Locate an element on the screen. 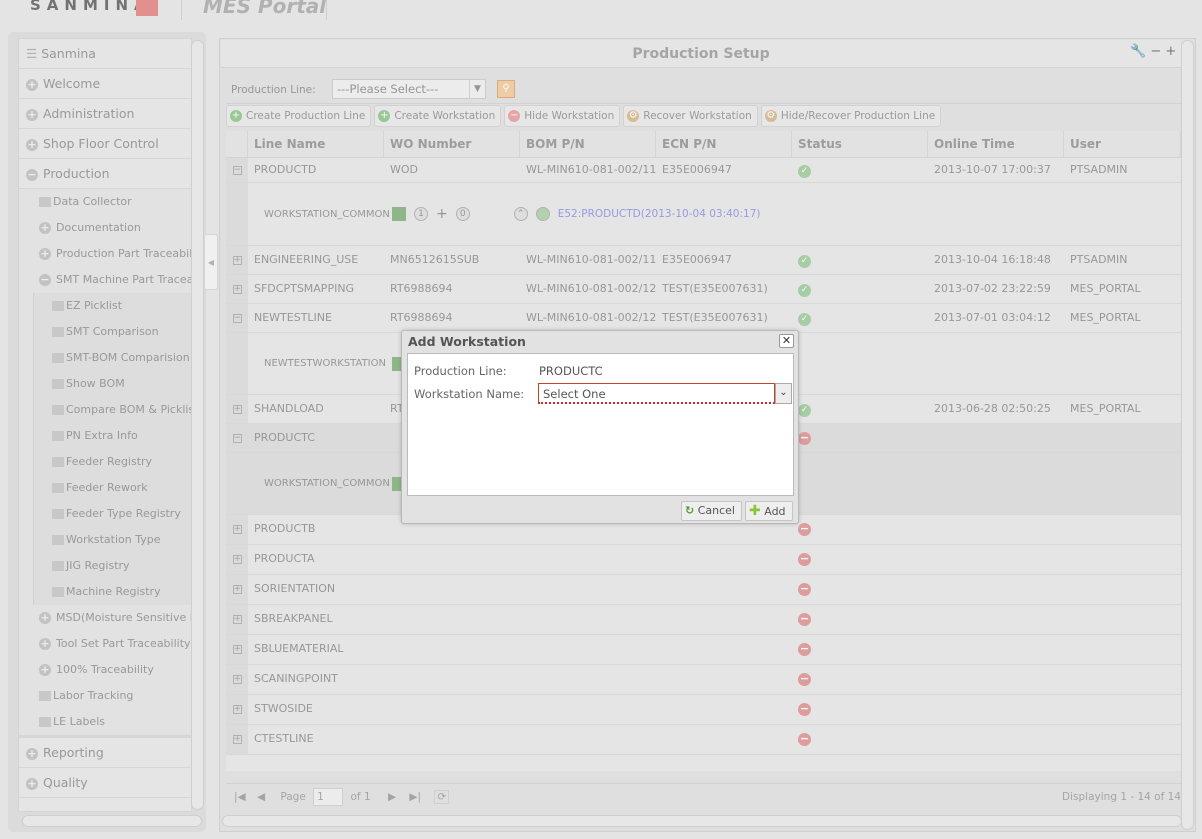  close-icon: ✕ is located at coordinates (786, 340).